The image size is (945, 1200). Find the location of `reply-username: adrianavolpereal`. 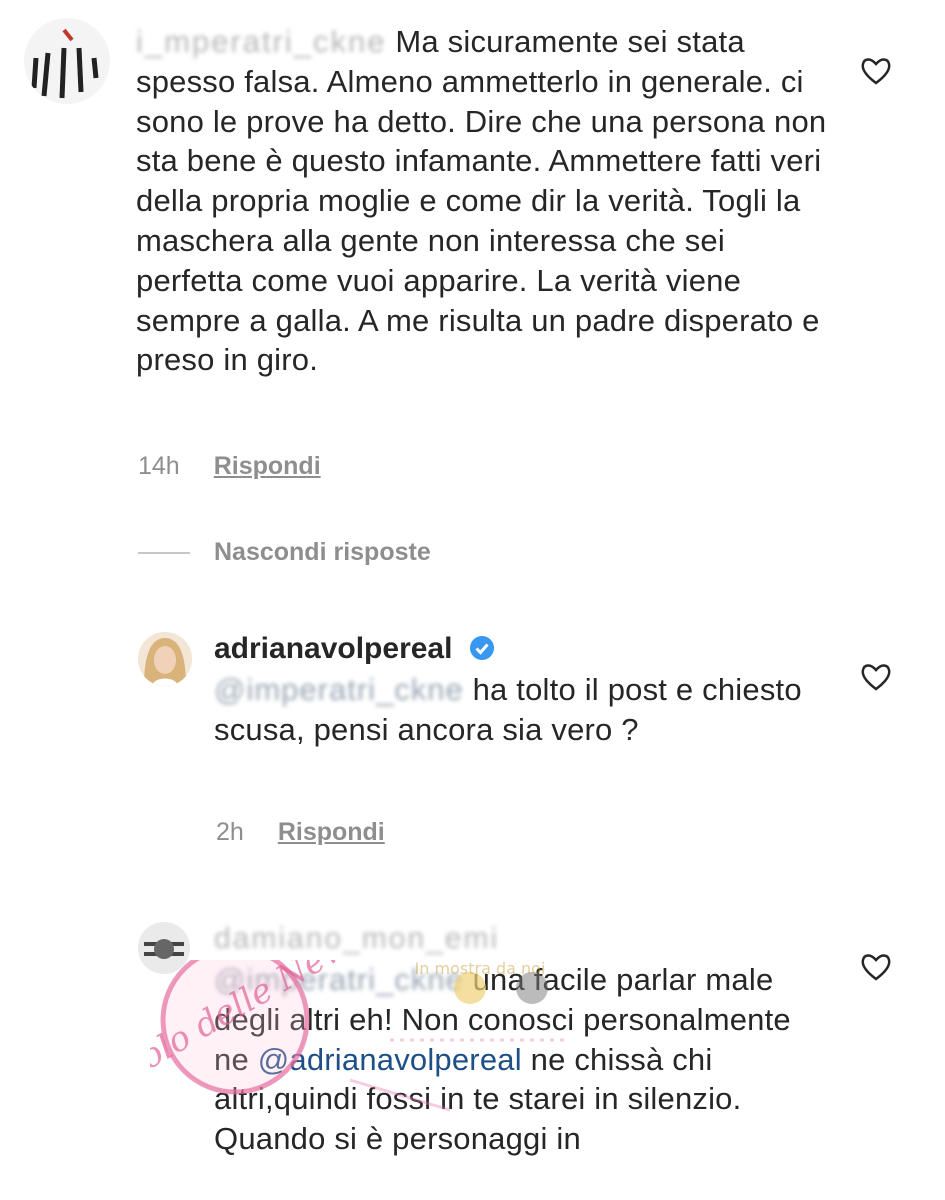

reply-username: adrianavolpereal is located at coordinates (354, 649).